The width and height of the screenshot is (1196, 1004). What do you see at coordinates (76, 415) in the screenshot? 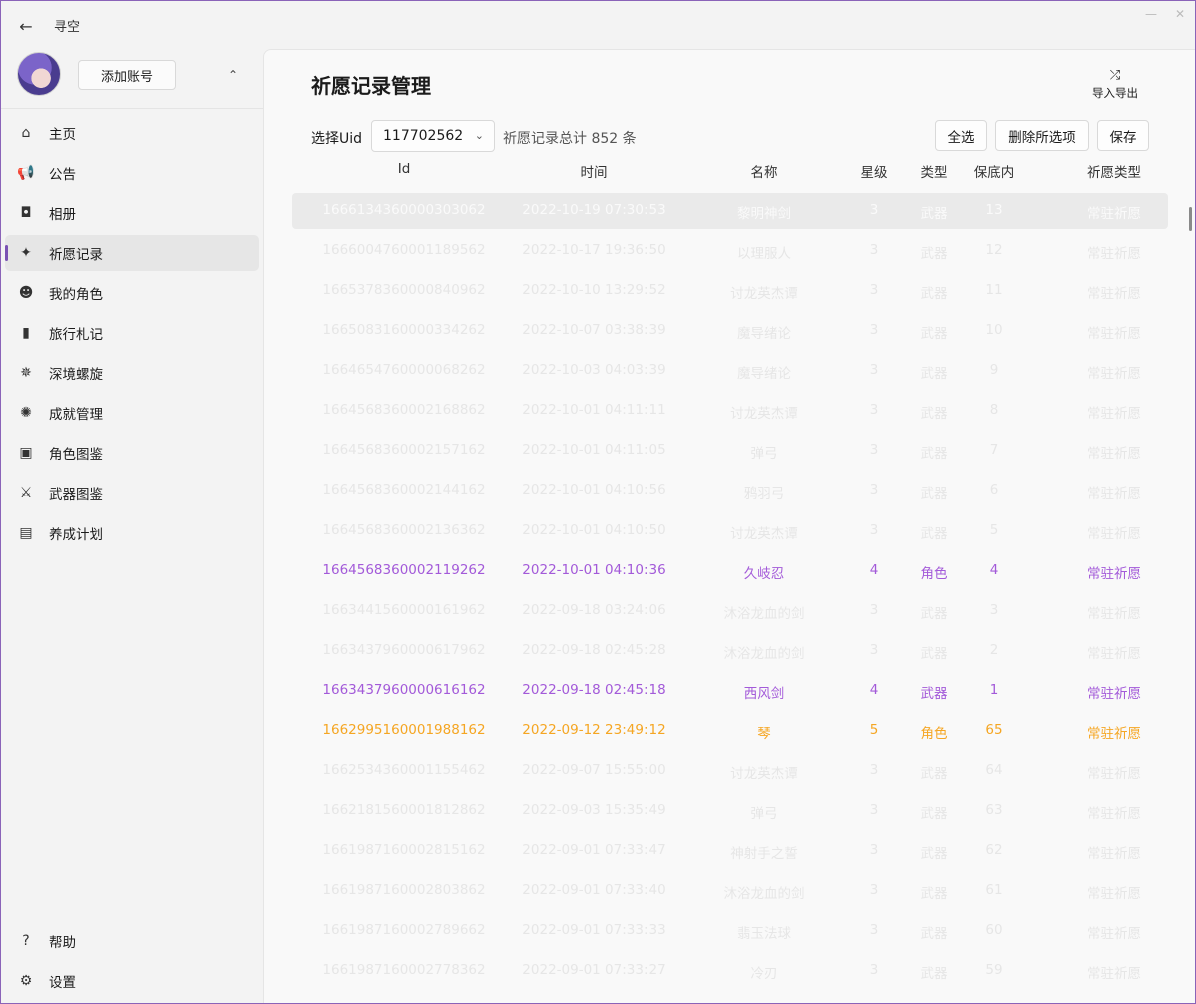
I see `sidebar-item-label: 成就管理` at bounding box center [76, 415].